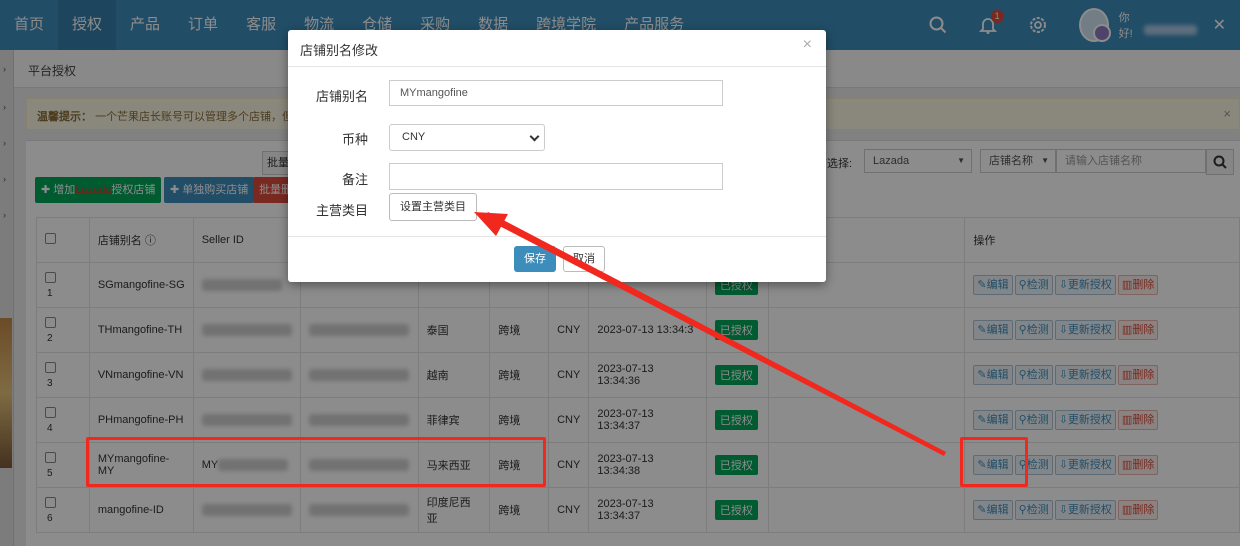 This screenshot has width=1240, height=546. I want to click on currency-label: 币种, so click(354, 139).